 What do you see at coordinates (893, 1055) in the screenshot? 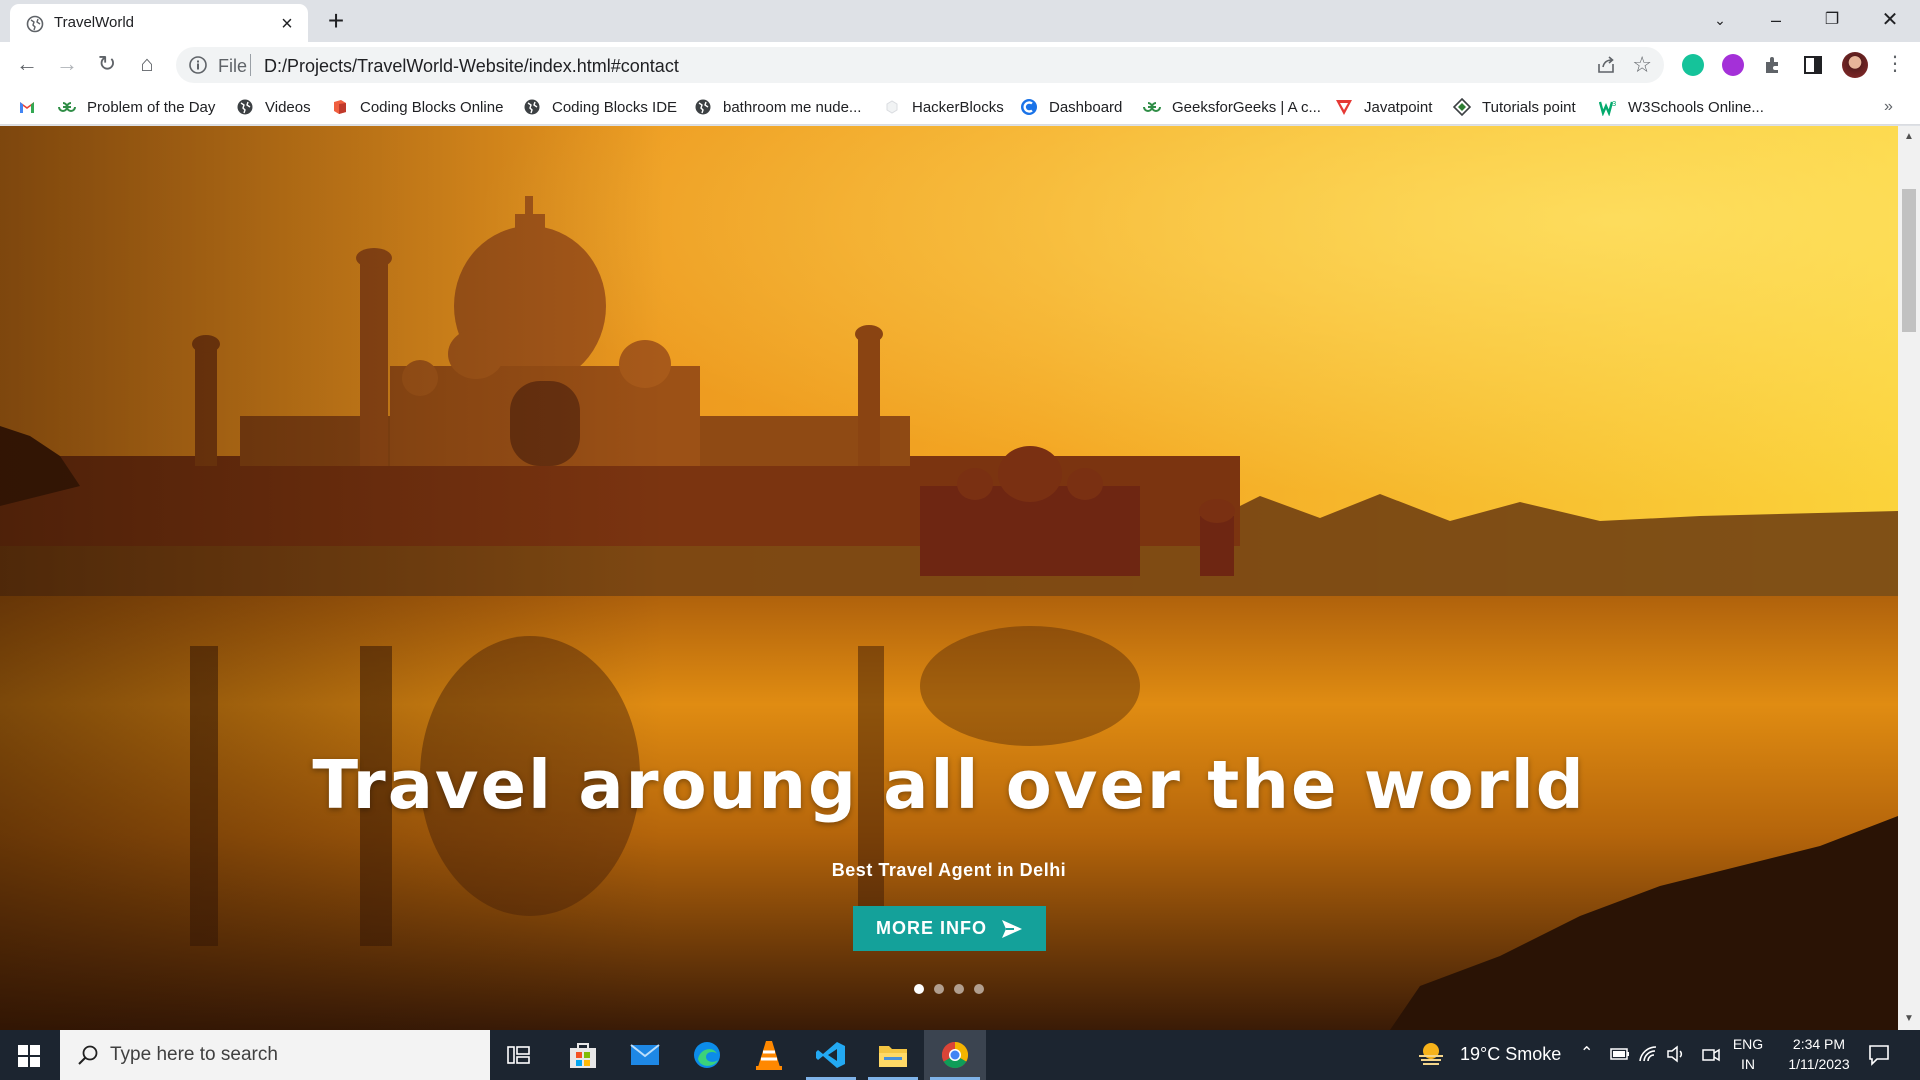
I see `taskbar-file-explorer` at bounding box center [893, 1055].